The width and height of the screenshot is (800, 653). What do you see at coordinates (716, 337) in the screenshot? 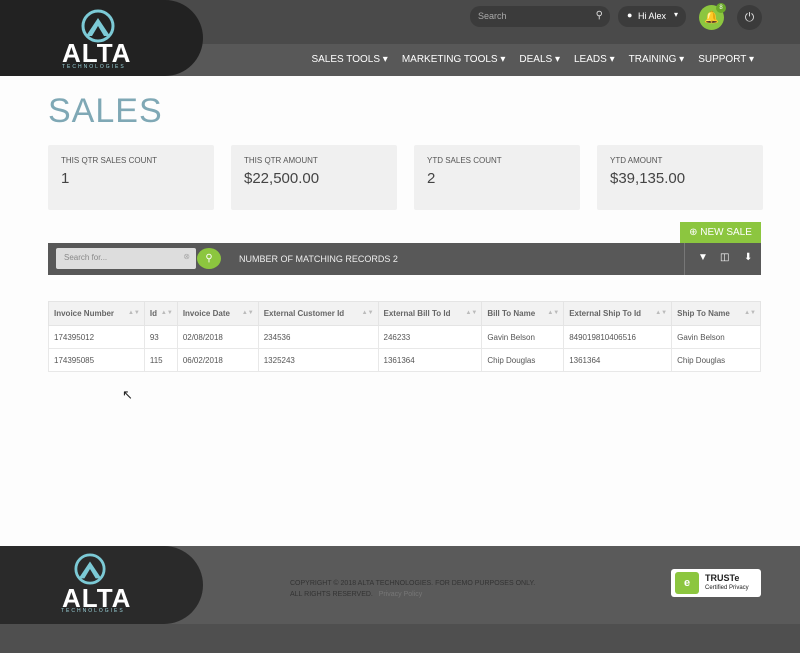
I see `cell-ship-to-name: Gavin Belson` at bounding box center [716, 337].